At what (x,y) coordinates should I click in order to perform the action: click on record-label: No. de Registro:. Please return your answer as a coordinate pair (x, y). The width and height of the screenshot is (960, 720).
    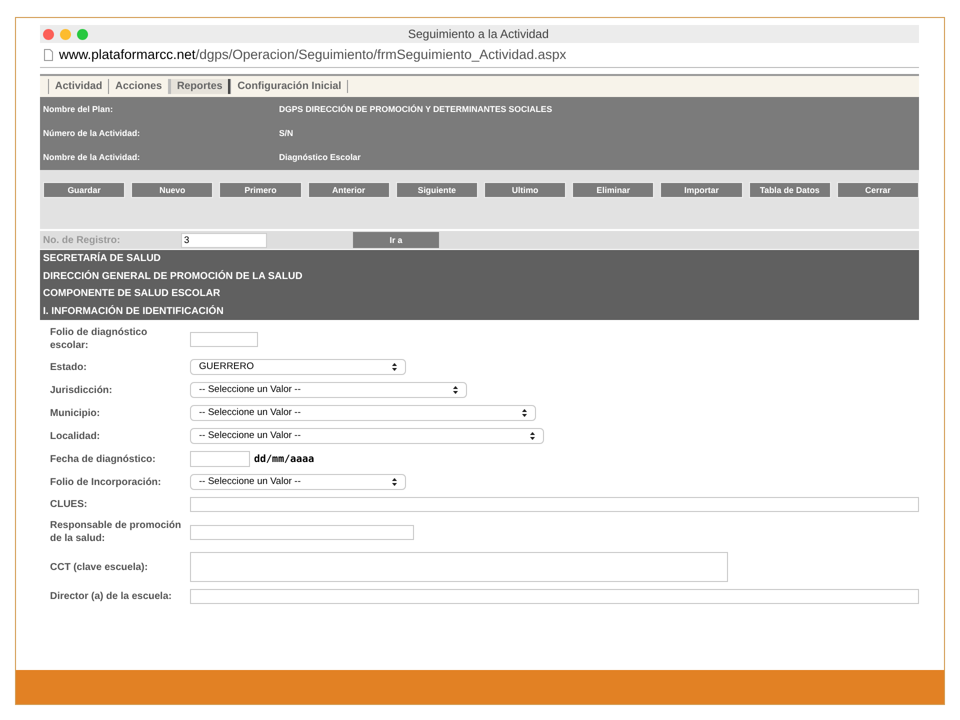
    Looking at the image, I should click on (82, 241).